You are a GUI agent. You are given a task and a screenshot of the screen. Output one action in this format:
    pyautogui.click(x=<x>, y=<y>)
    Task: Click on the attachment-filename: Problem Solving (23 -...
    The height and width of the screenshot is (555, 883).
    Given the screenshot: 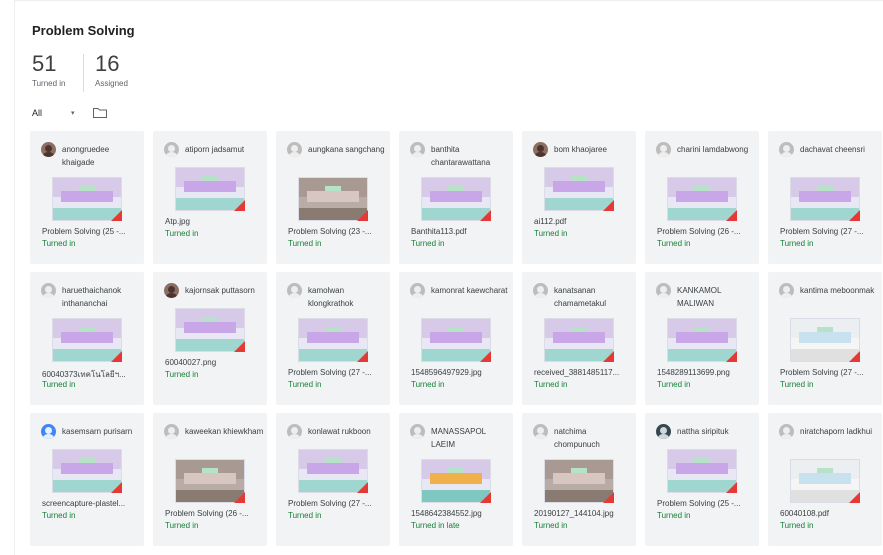 What is the action you would take?
    pyautogui.click(x=337, y=231)
    